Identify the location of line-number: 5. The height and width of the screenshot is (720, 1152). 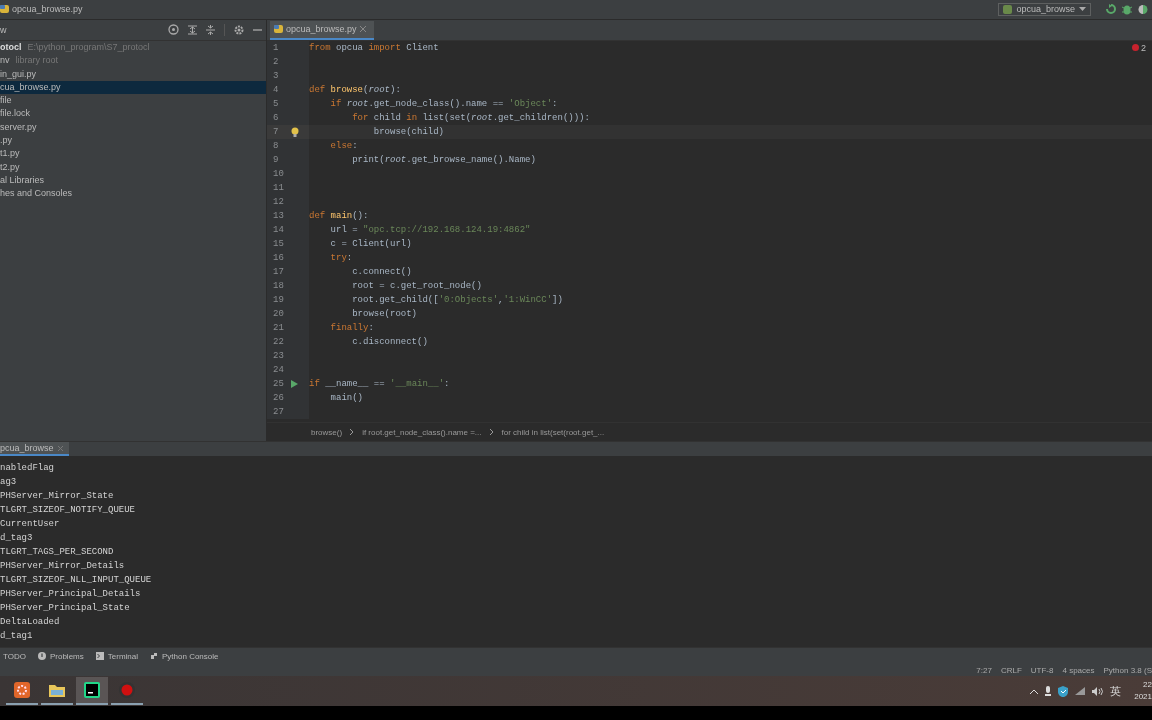
(276, 104).